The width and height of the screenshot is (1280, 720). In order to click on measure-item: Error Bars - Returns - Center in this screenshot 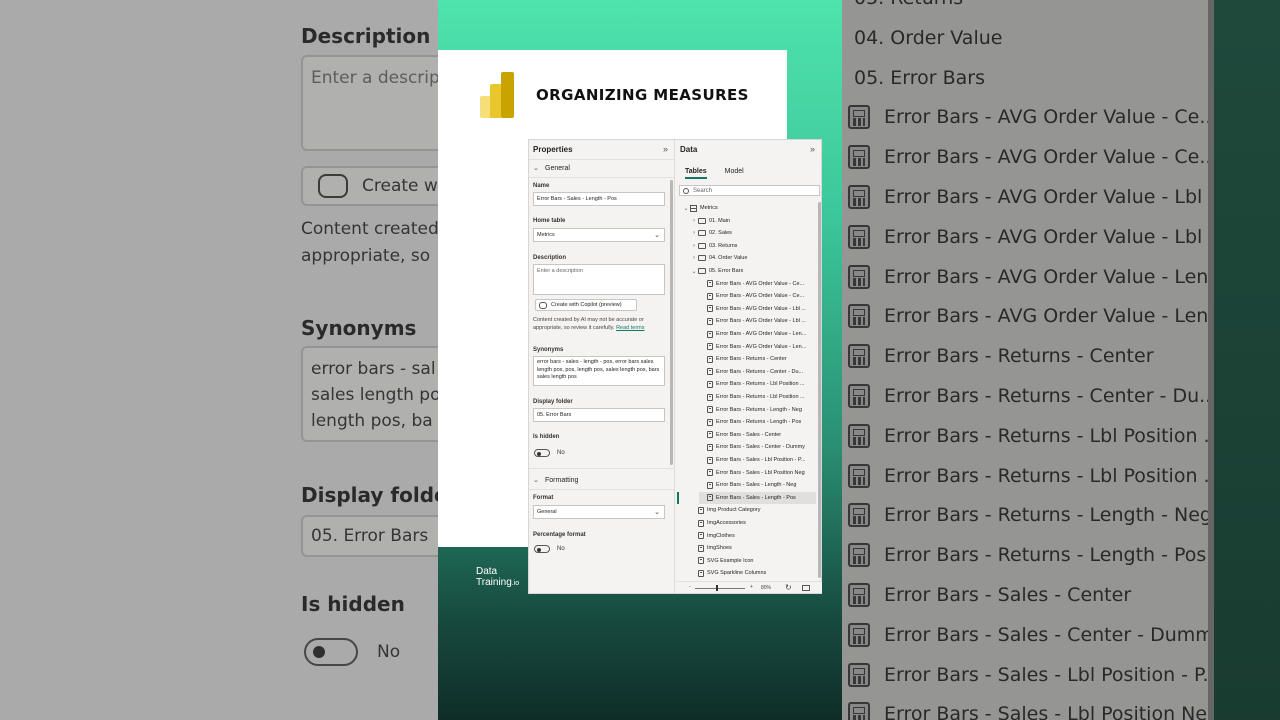, I will do `click(757, 359)`.